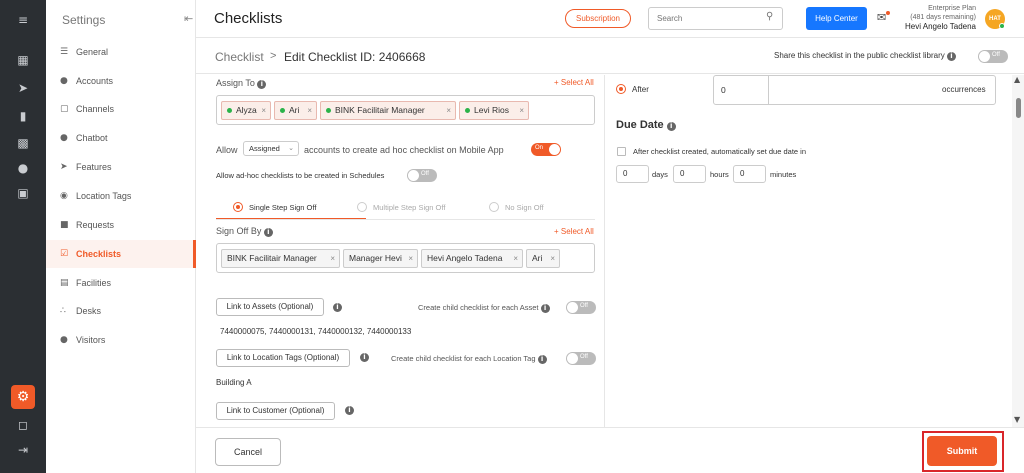 Image resolution: width=1024 pixels, height=473 pixels. What do you see at coordinates (23, 397) in the screenshot?
I see `settings-icon: ⚙` at bounding box center [23, 397].